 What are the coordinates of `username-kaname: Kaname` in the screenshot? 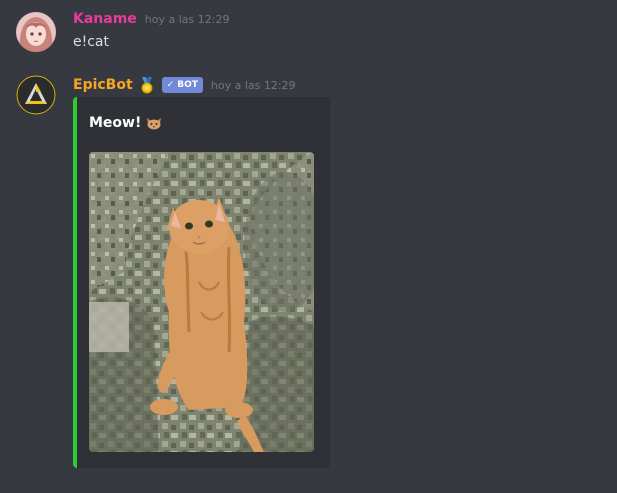 It's located at (105, 19).